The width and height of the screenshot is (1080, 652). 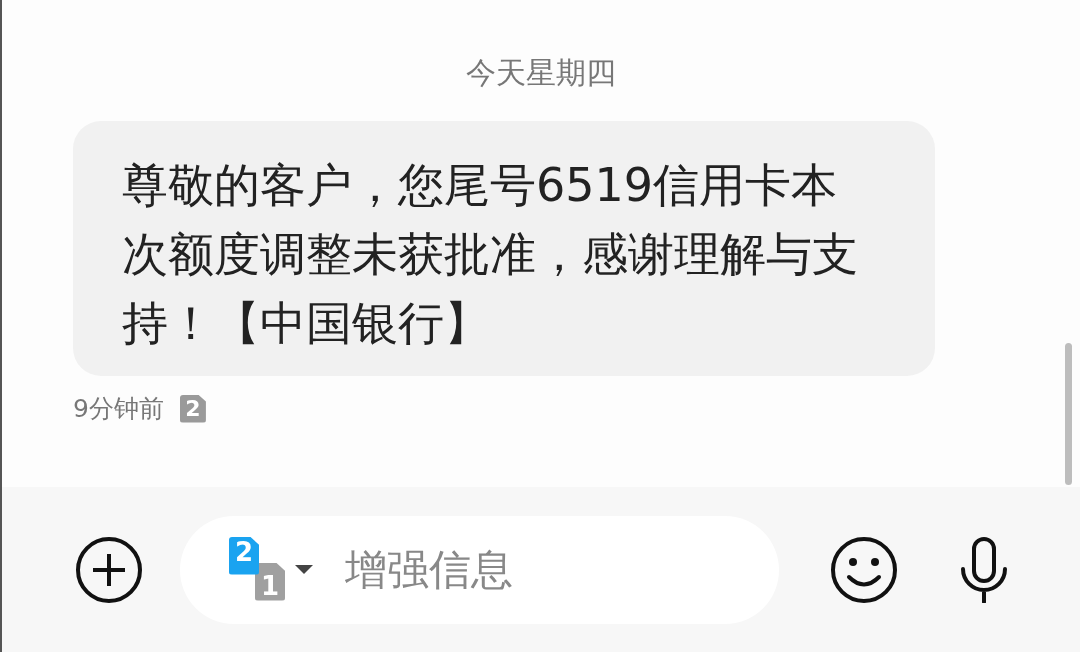 What do you see at coordinates (244, 555) in the screenshot?
I see `sim-icon: 2` at bounding box center [244, 555].